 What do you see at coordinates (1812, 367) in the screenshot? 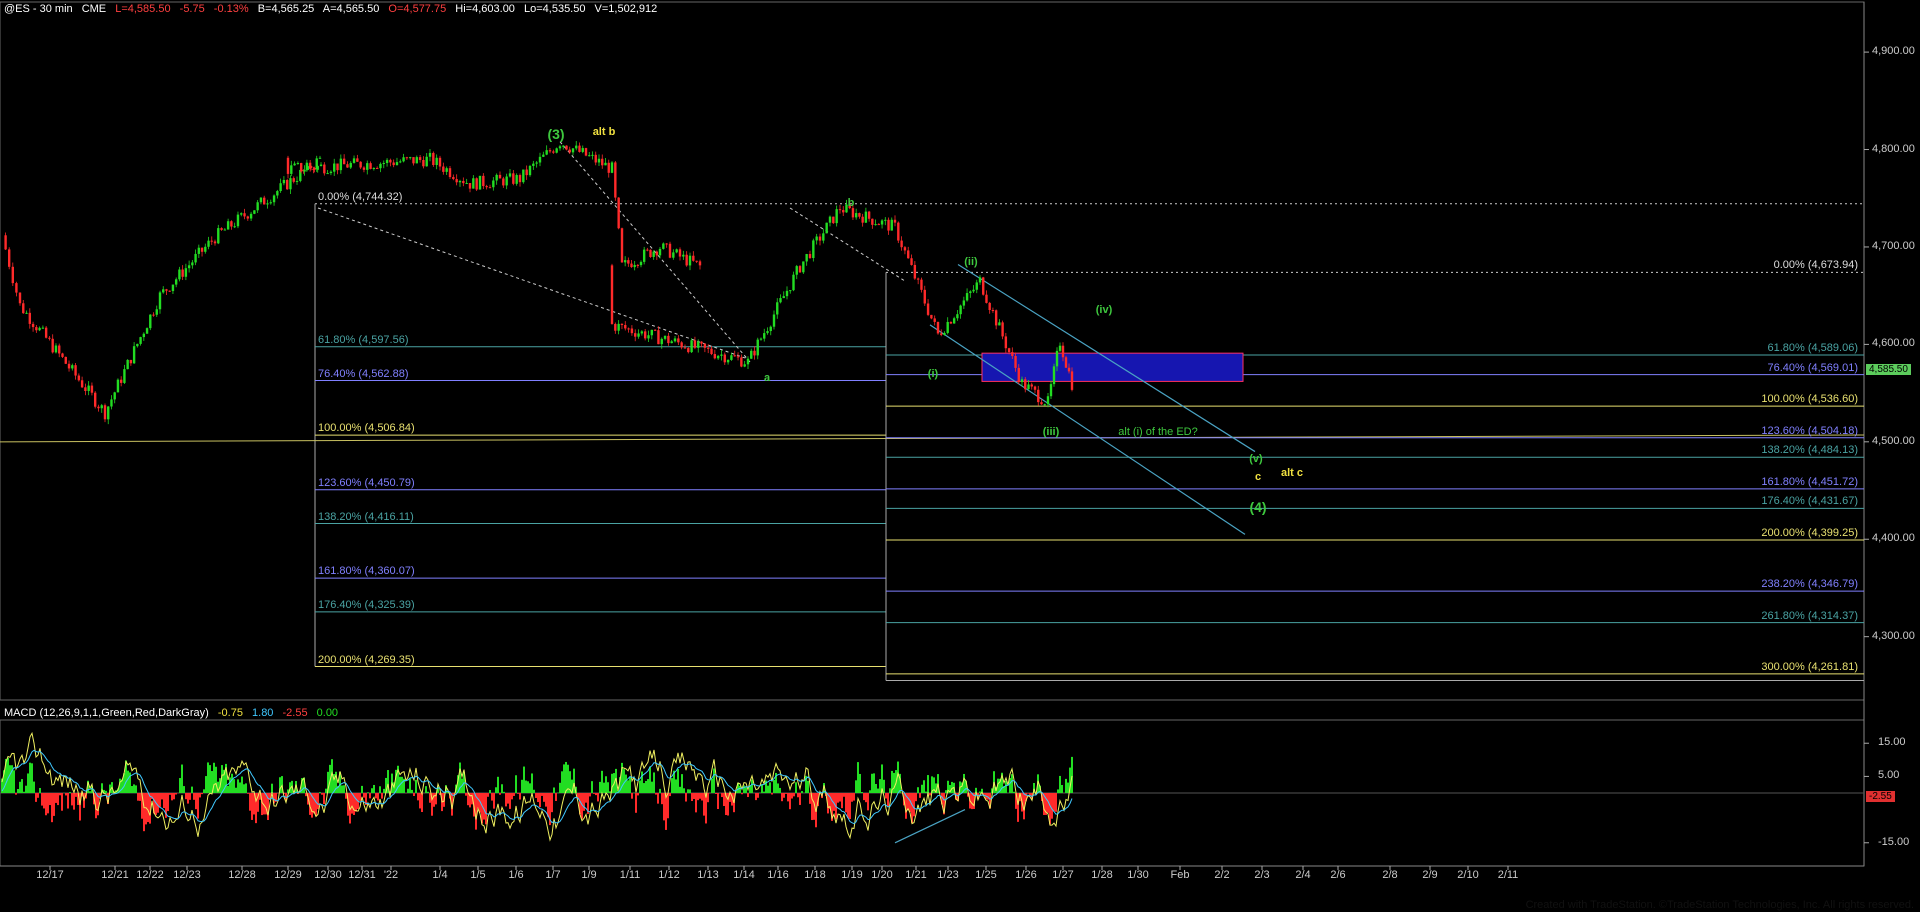
I see `fib-right-label: 76.40% (4,569.01)` at bounding box center [1812, 367].